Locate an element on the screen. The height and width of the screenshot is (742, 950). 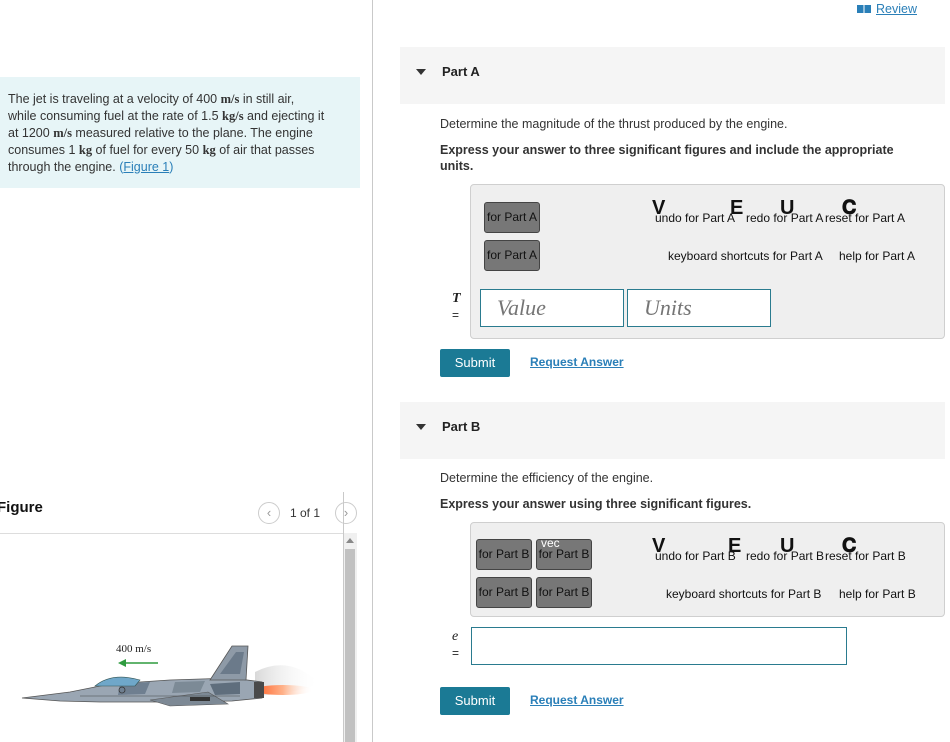
template-button-b4: for Part B is located at coordinates (564, 592).